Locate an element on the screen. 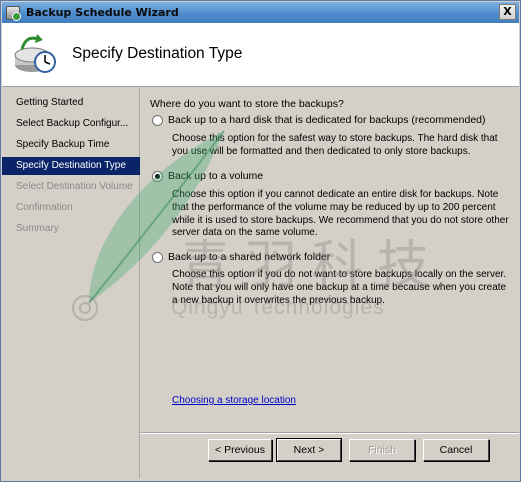 The image size is (521, 482). backup-clock-icon is located at coordinates (35, 53).